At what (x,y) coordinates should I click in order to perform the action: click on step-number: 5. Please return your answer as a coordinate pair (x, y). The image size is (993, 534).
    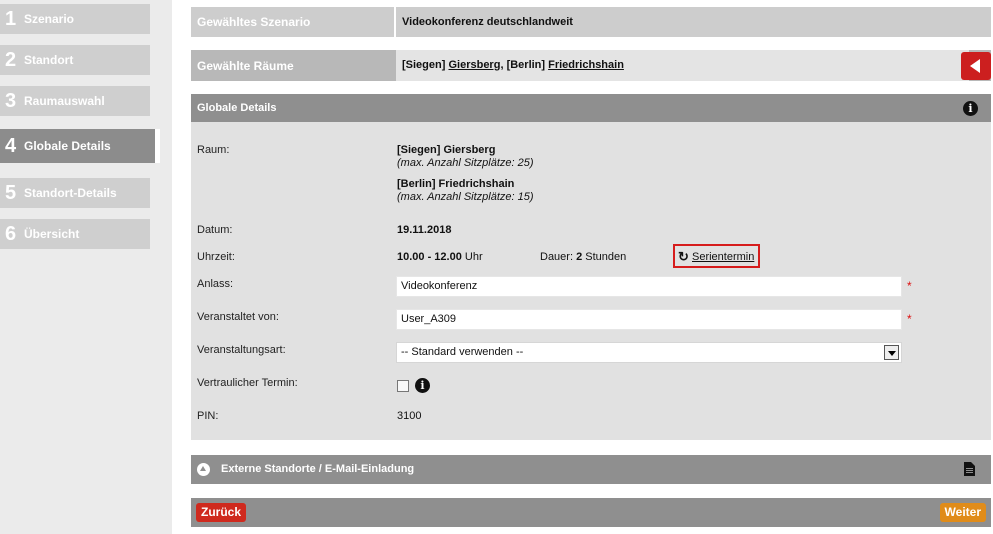
    Looking at the image, I should click on (11, 193).